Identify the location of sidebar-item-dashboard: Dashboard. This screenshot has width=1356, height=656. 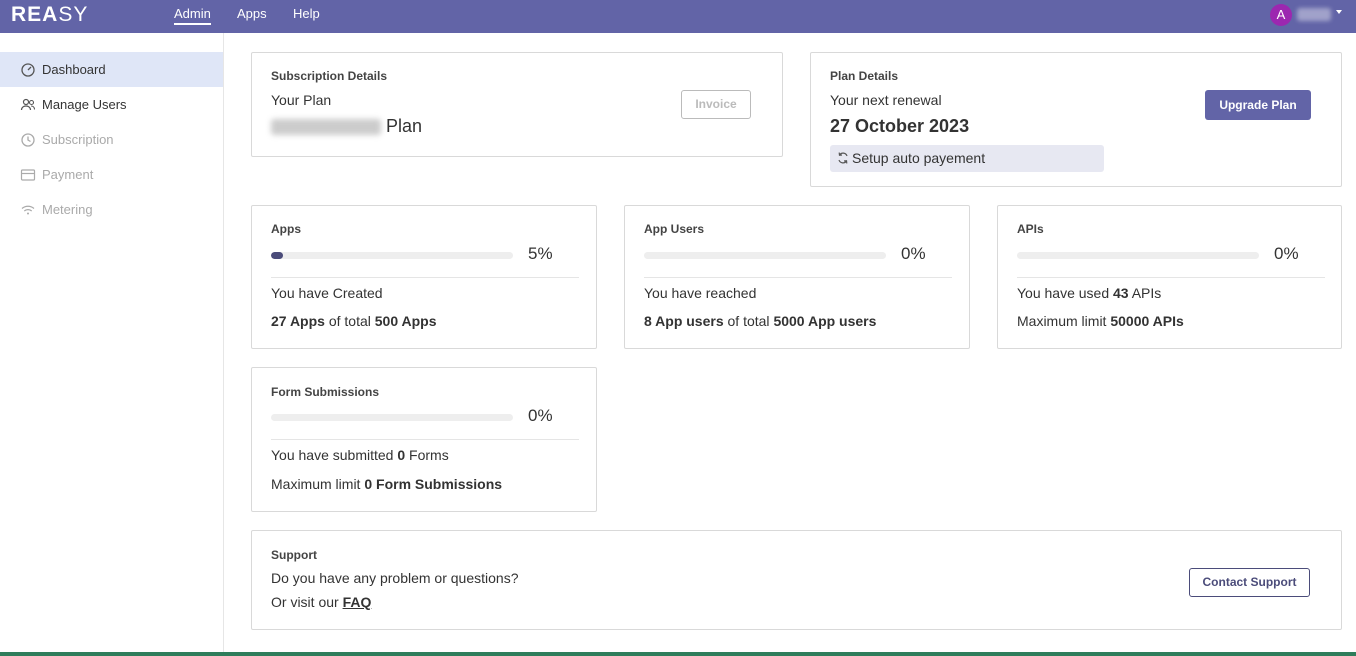
(111, 69).